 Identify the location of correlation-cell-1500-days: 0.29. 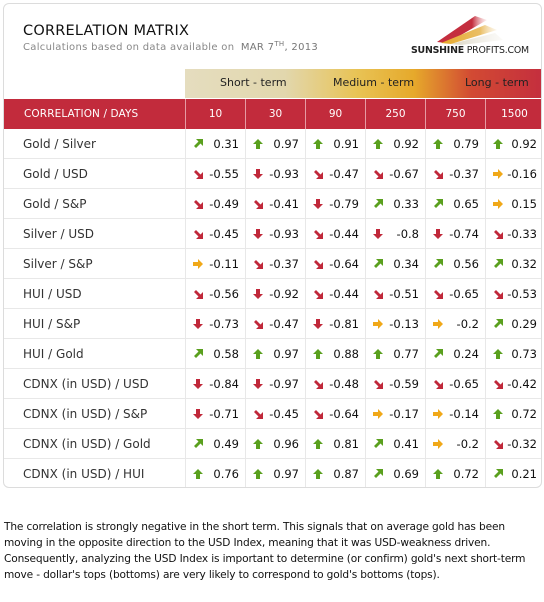
(513, 323).